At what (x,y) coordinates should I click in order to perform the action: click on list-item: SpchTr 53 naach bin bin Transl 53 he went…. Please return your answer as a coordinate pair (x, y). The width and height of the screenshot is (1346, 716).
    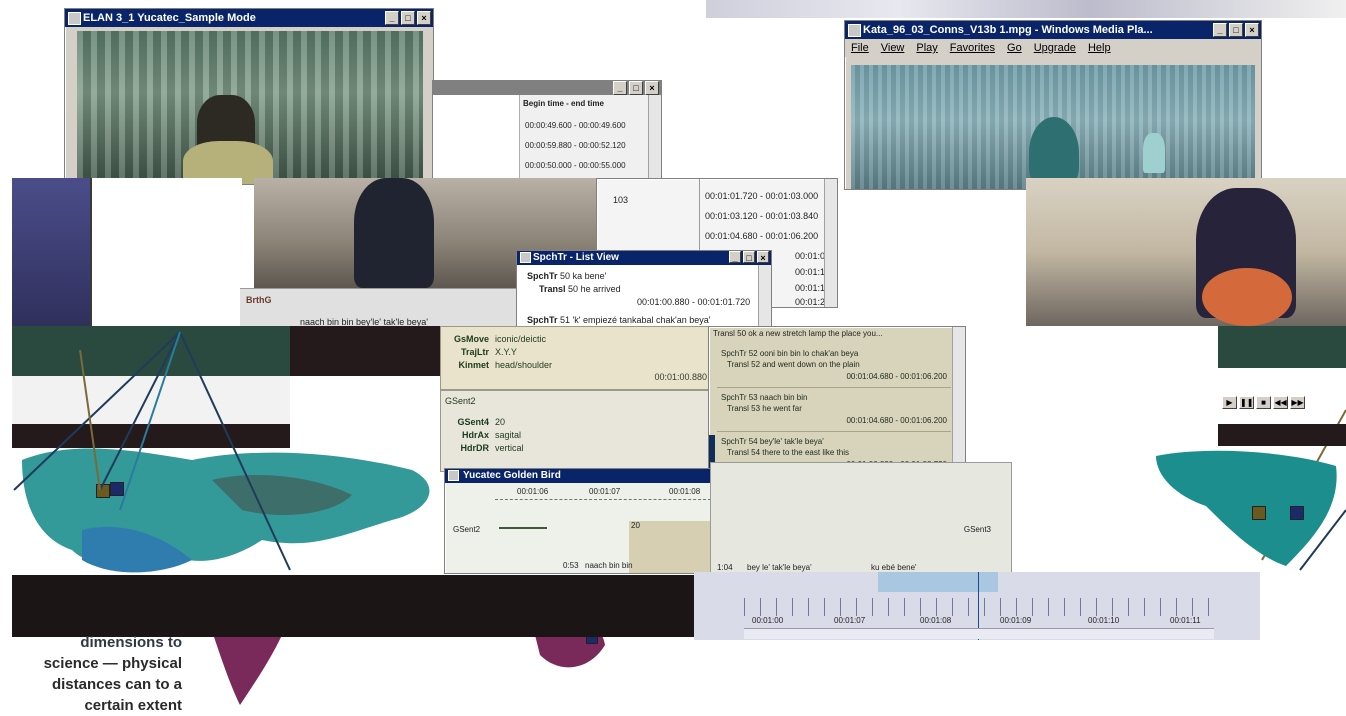
    Looking at the image, I should click on (834, 410).